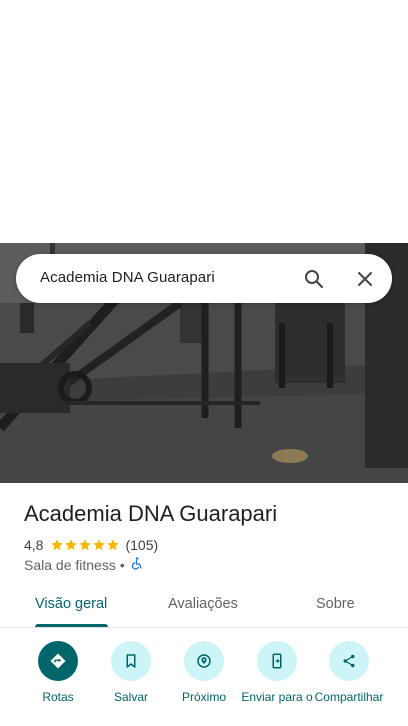 The width and height of the screenshot is (408, 726). I want to click on tab-overview: Visão geral, so click(71, 604).